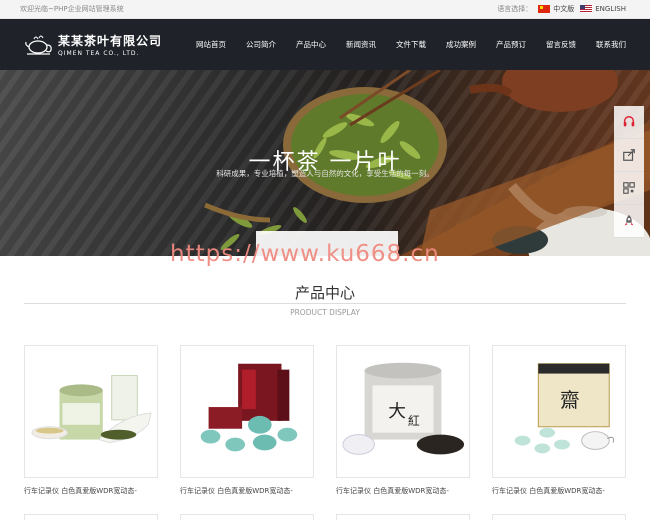 This screenshot has height=520, width=650. I want to click on language-chinese-label: 中文版, so click(564, 9).